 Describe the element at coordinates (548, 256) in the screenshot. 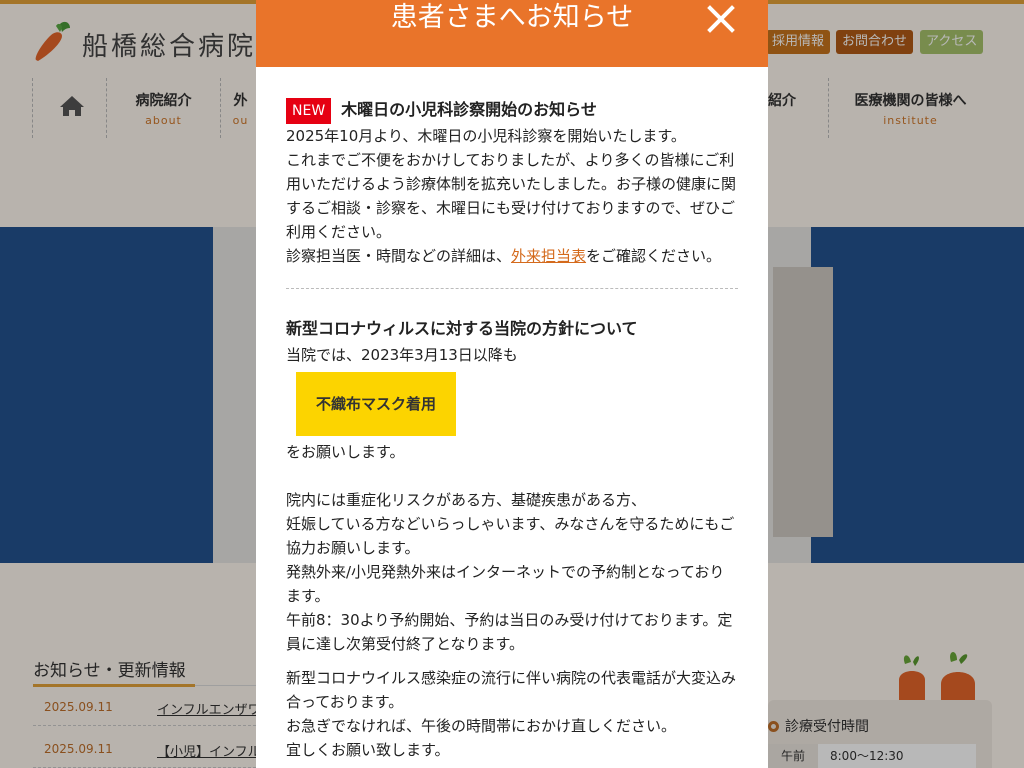

I see `outpatient-schedule-link: 外来担当表` at that location.